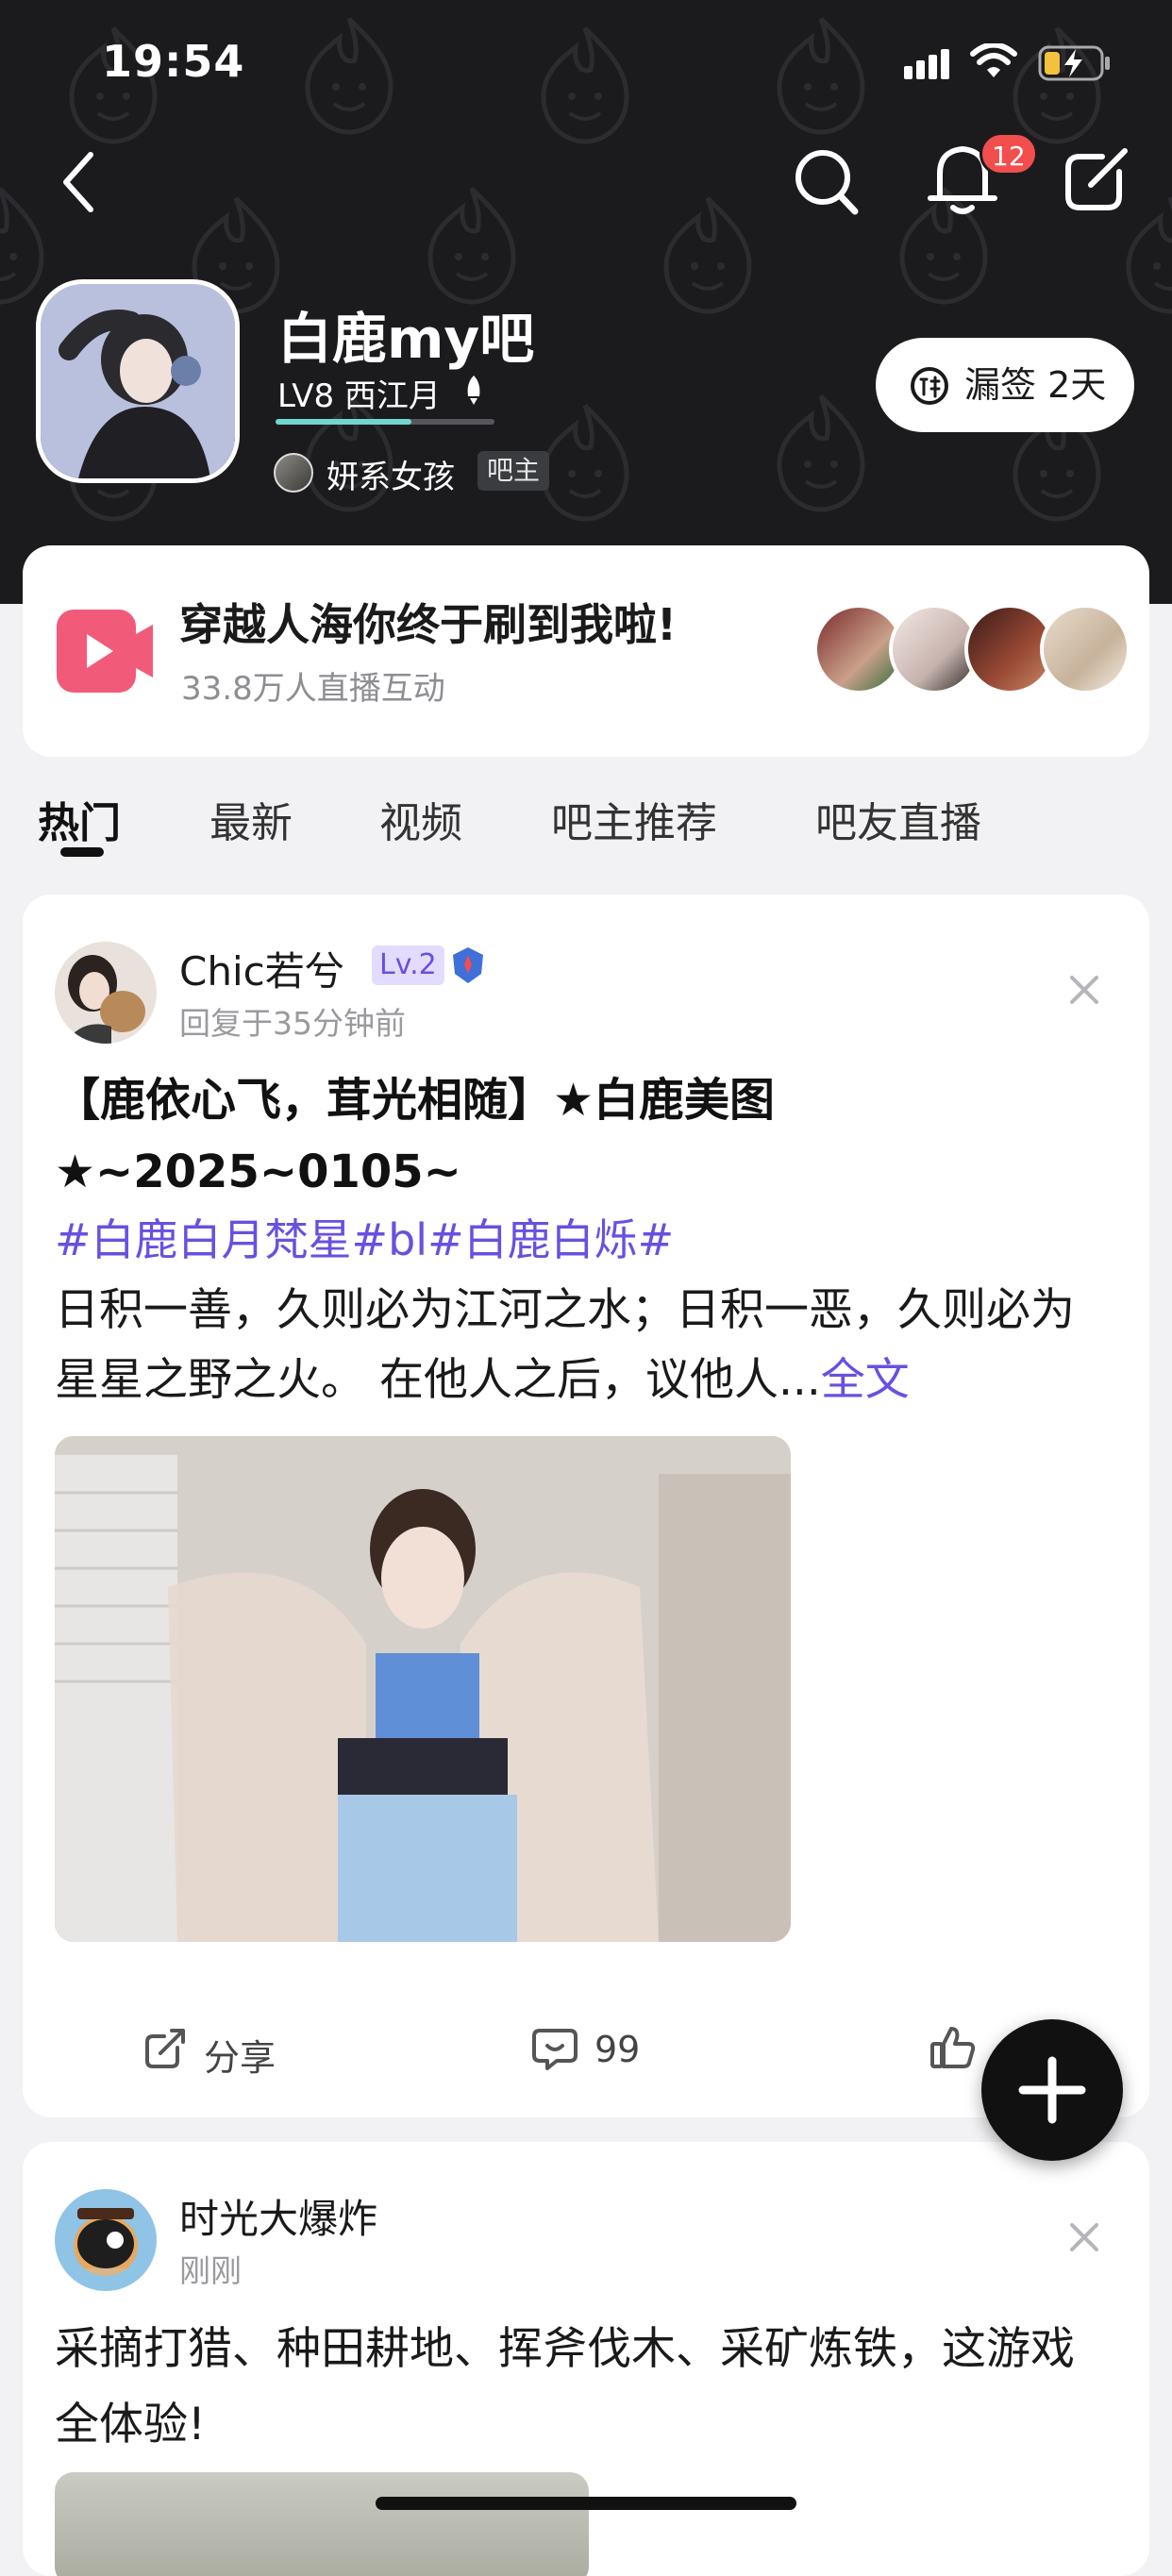  What do you see at coordinates (359, 393) in the screenshot?
I see `bar-level: LV8 西江月` at bounding box center [359, 393].